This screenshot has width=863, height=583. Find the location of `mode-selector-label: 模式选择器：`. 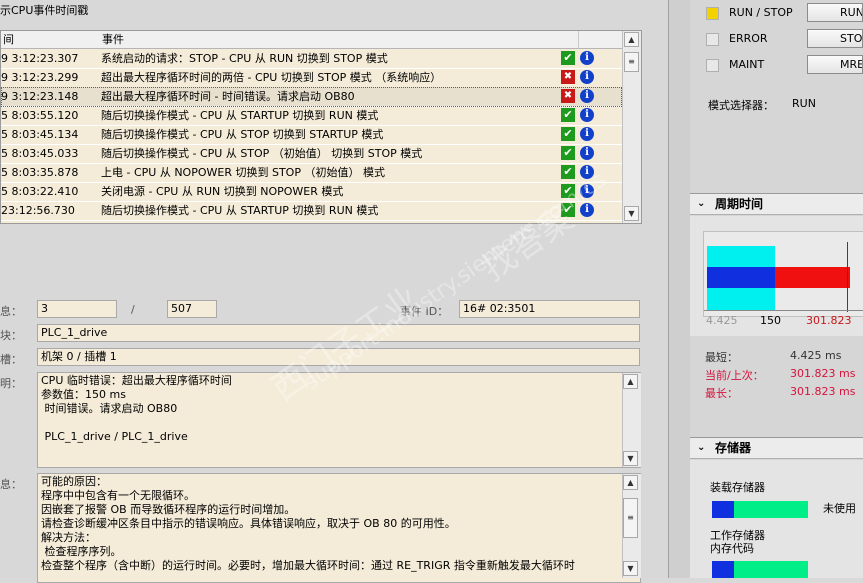

mode-selector-label: 模式选择器： is located at coordinates (741, 105).